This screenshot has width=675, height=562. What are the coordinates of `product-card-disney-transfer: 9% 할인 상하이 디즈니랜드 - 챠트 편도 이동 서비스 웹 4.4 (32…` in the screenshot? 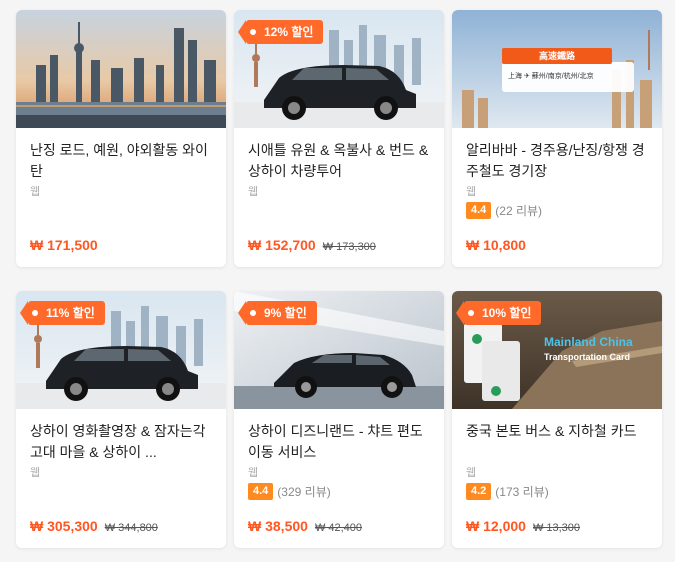 It's located at (339, 419).